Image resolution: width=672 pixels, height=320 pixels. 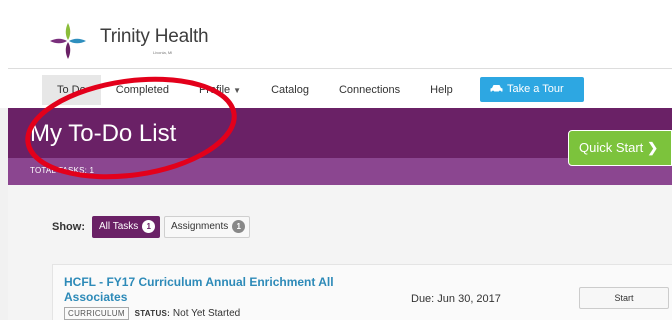 I want to click on status-value: Not Yet Started, so click(x=206, y=313).